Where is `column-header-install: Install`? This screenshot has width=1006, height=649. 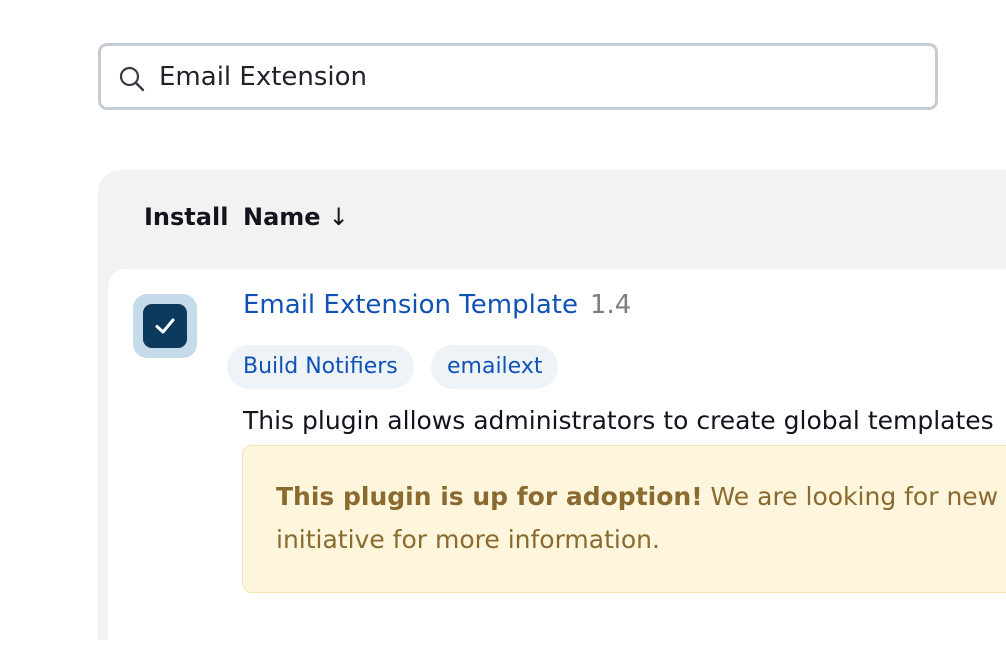
column-header-install: Install is located at coordinates (186, 217).